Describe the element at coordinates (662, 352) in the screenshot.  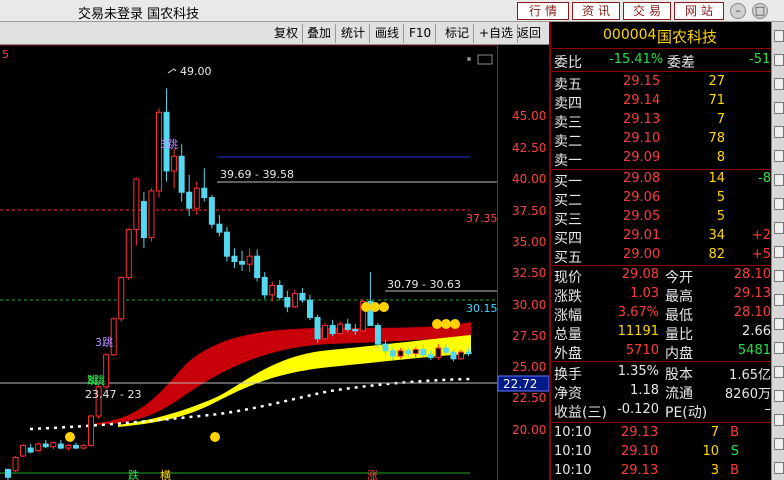
I see `stat-row: 外盘 5710 内盘 5481` at that location.